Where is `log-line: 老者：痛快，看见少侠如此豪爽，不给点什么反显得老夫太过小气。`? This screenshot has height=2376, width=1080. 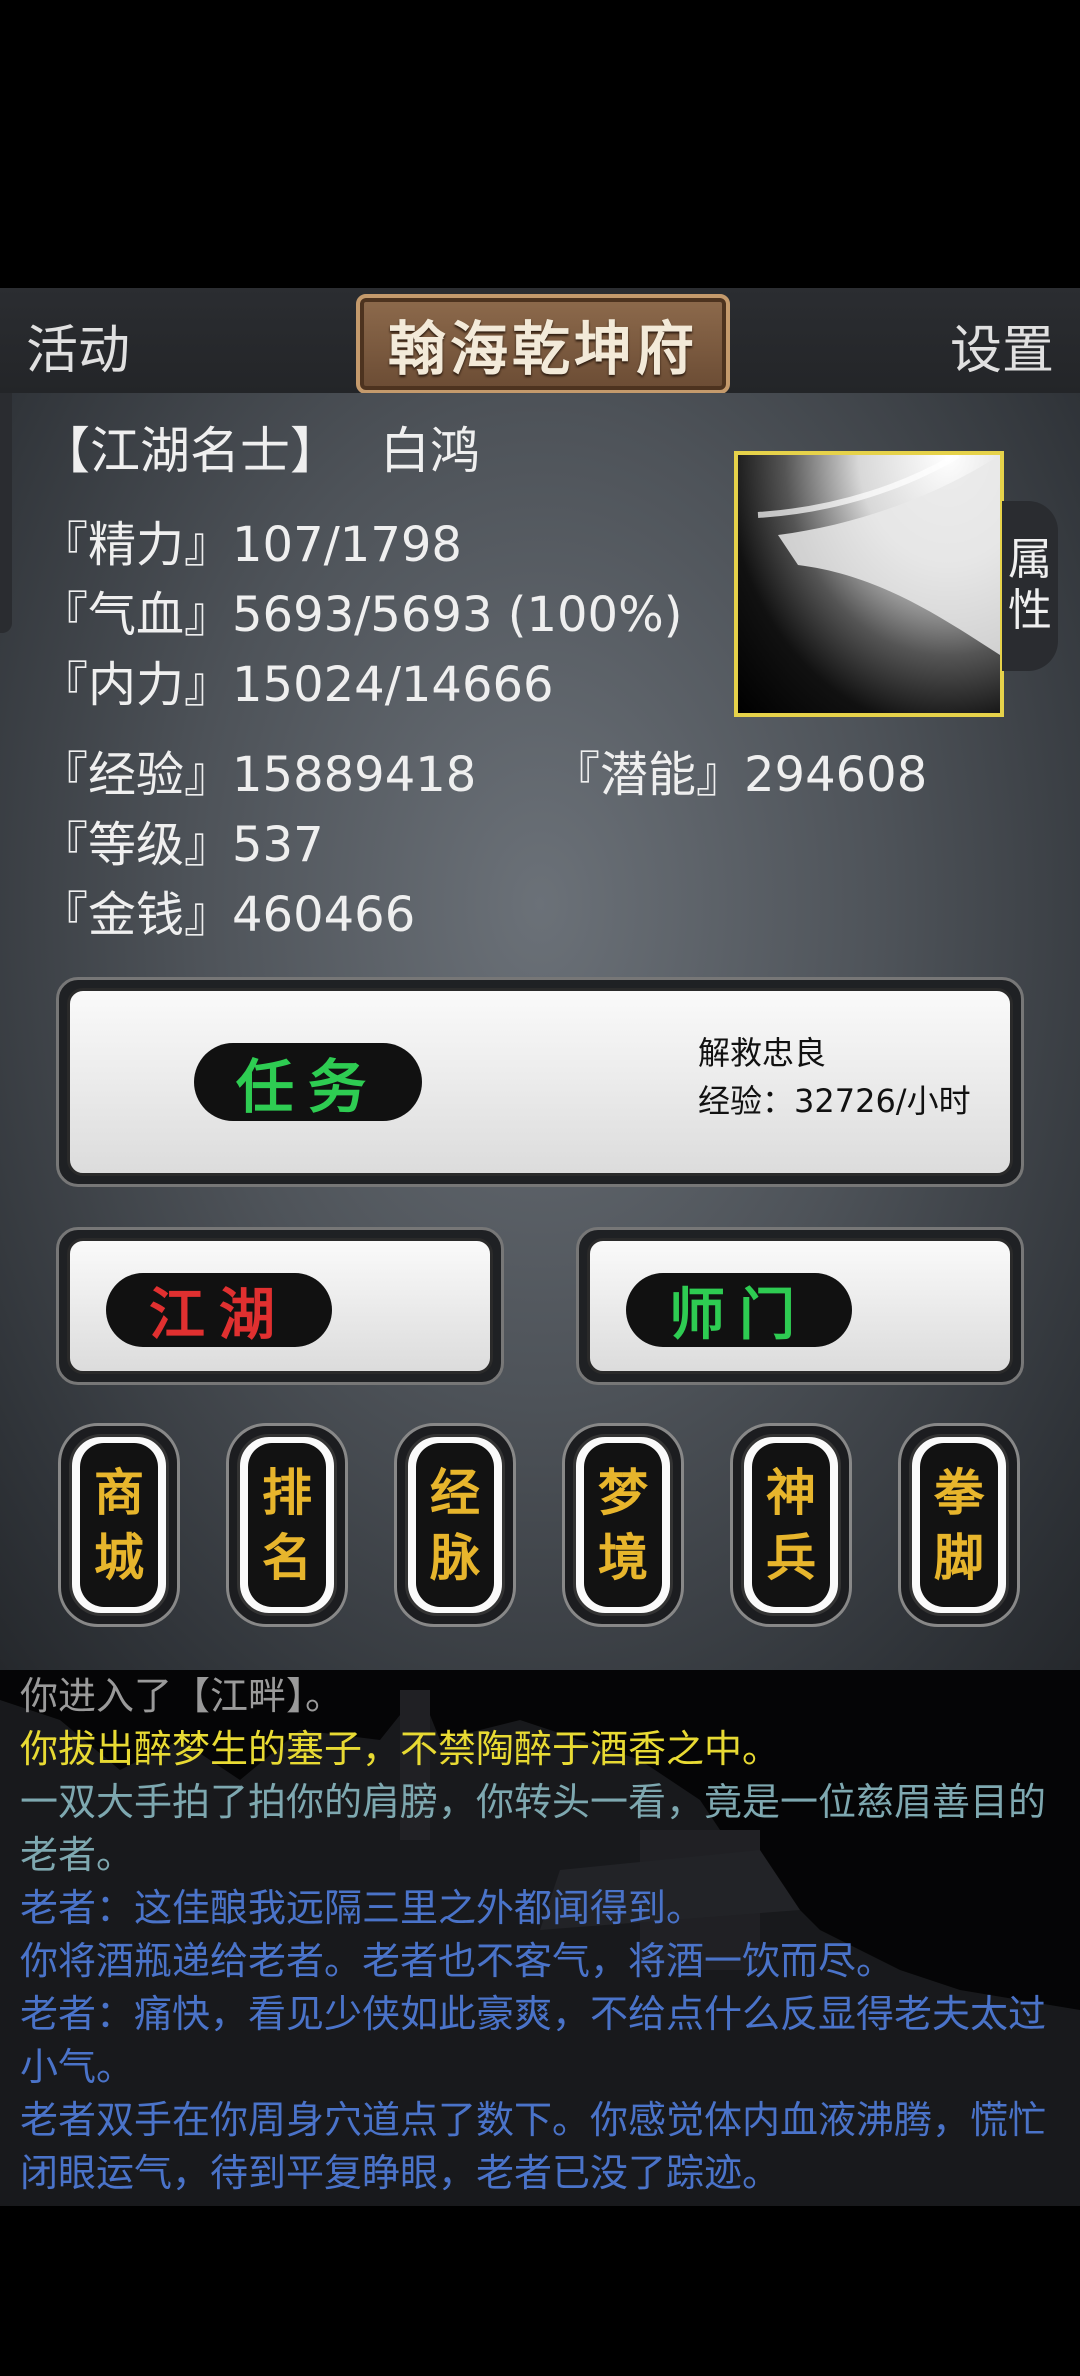 log-line: 老者：痛快，看见少侠如此豪爽，不给点什么反显得老夫太过小气。 is located at coordinates (533, 2040).